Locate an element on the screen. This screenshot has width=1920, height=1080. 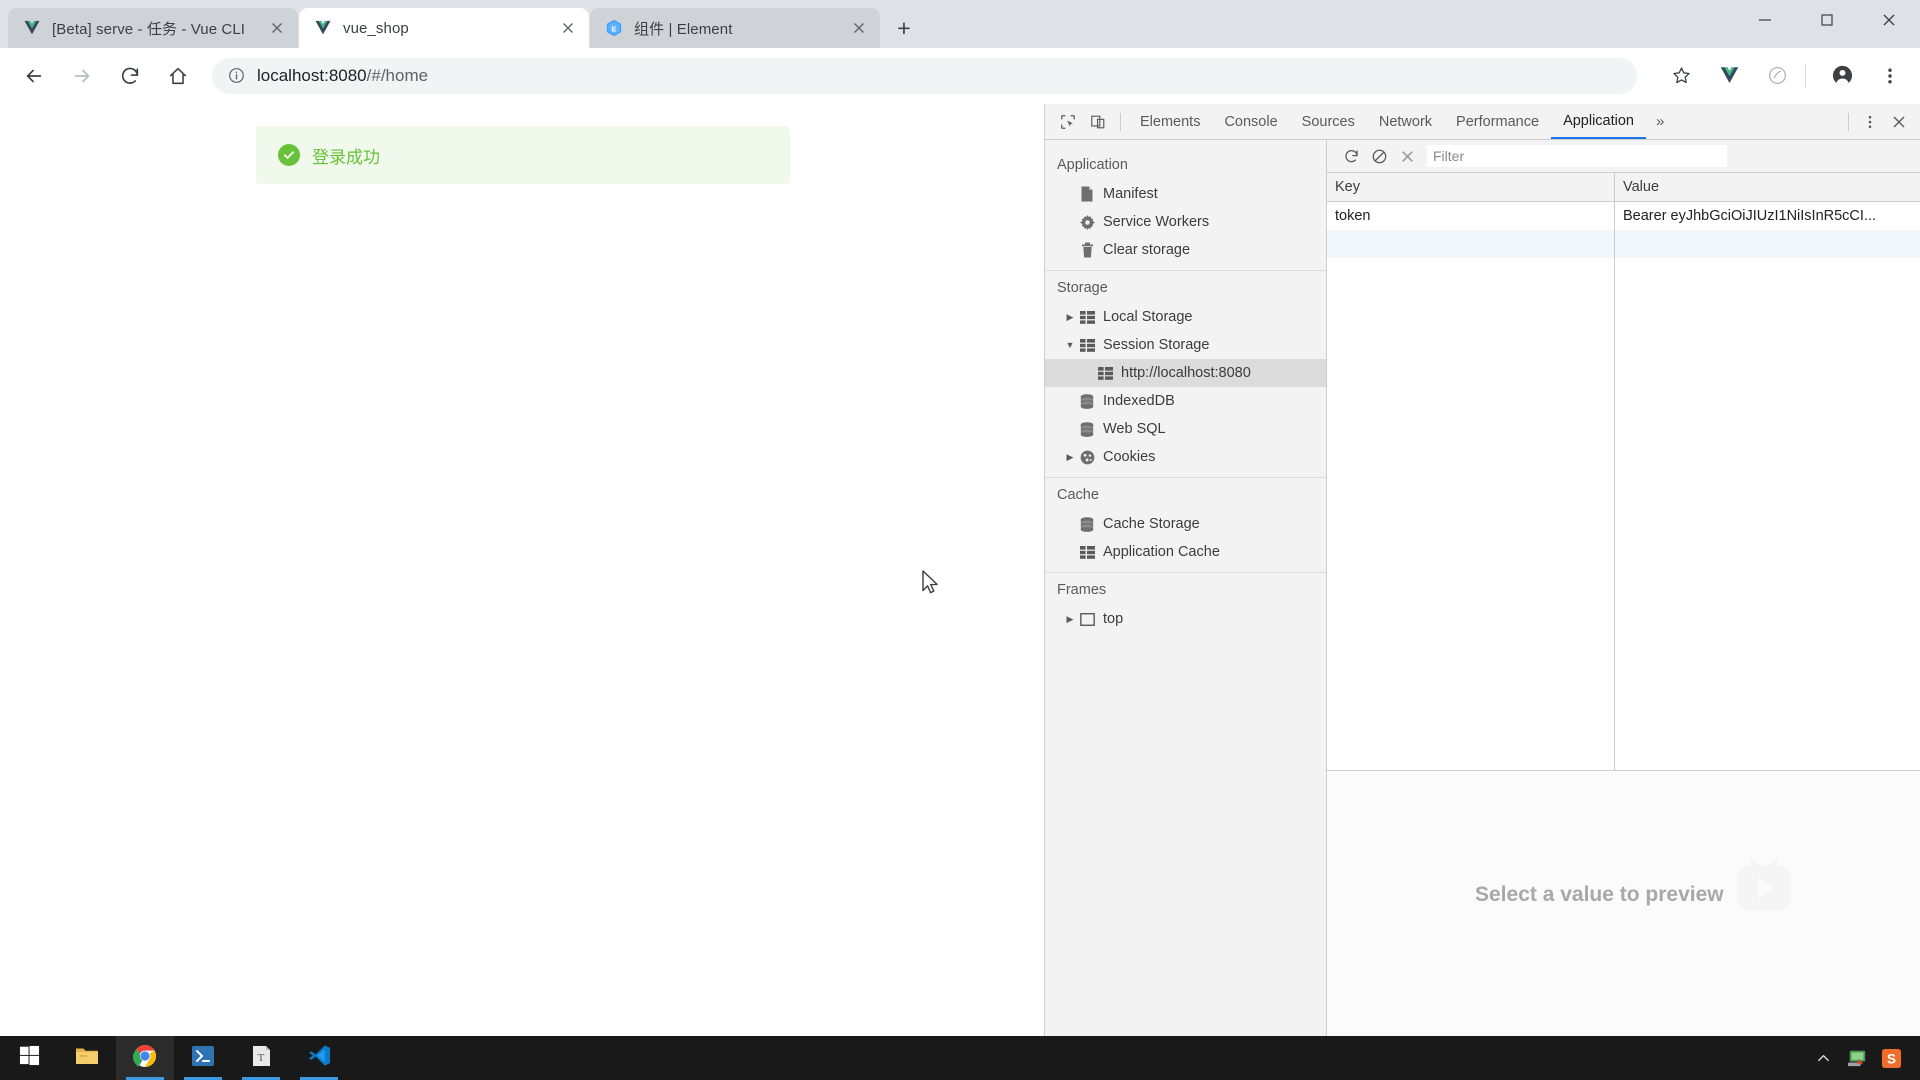
three-dot-menu-icon is located at coordinates (1890, 76).